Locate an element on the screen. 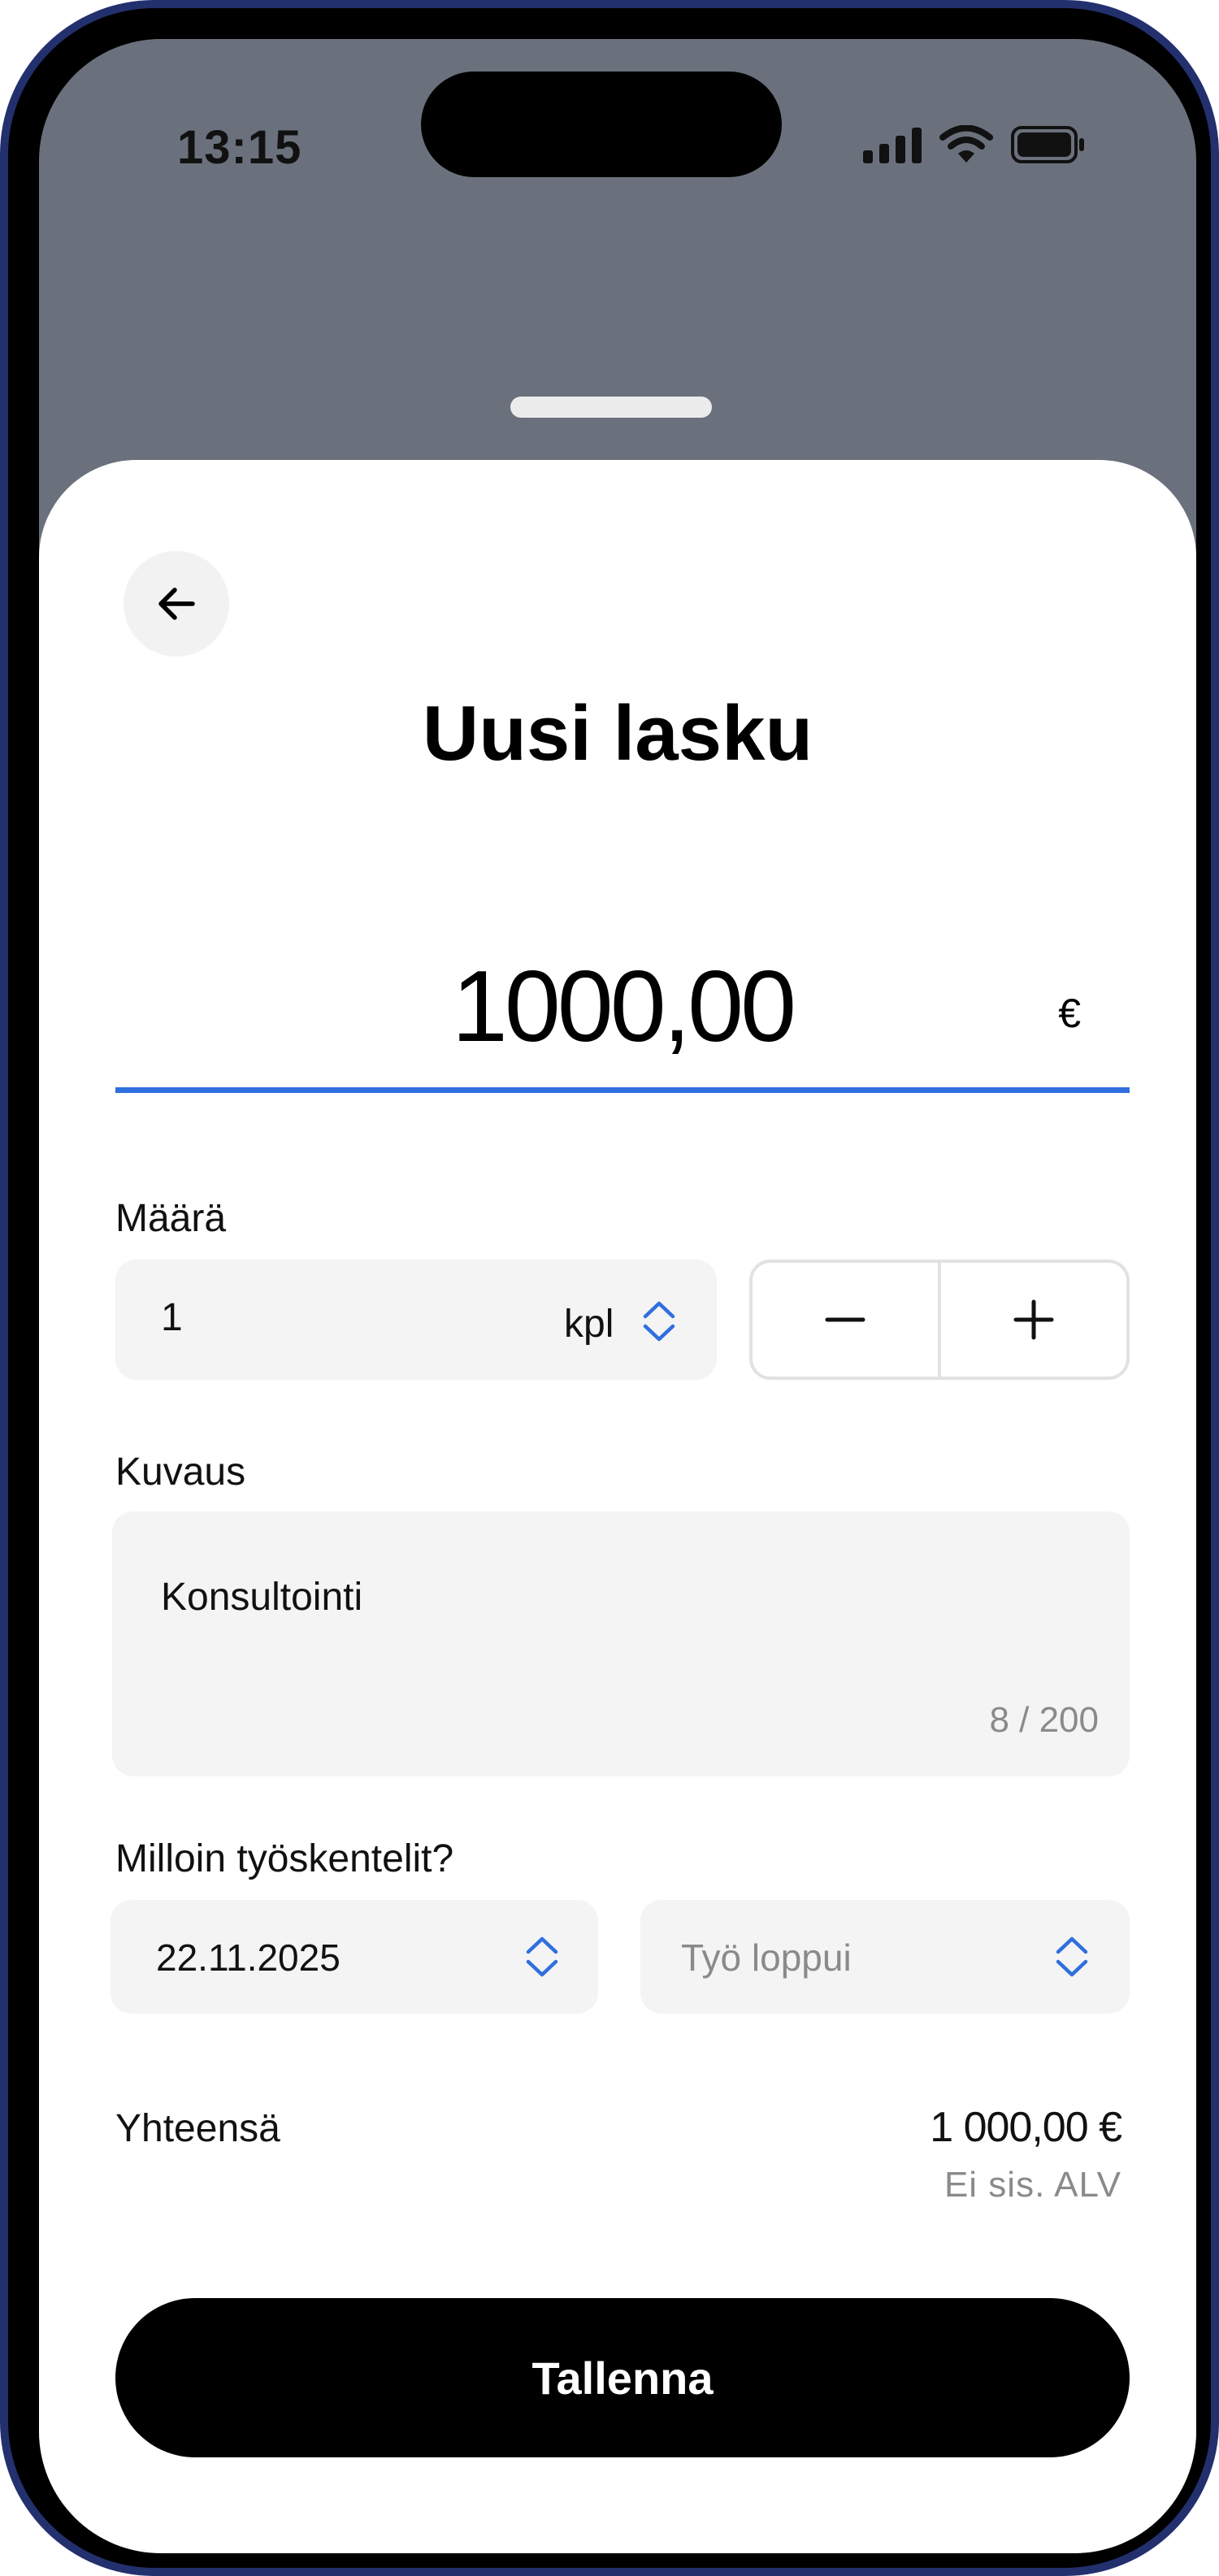 This screenshot has height=2576, width=1219. decrement-button is located at coordinates (846, 1320).